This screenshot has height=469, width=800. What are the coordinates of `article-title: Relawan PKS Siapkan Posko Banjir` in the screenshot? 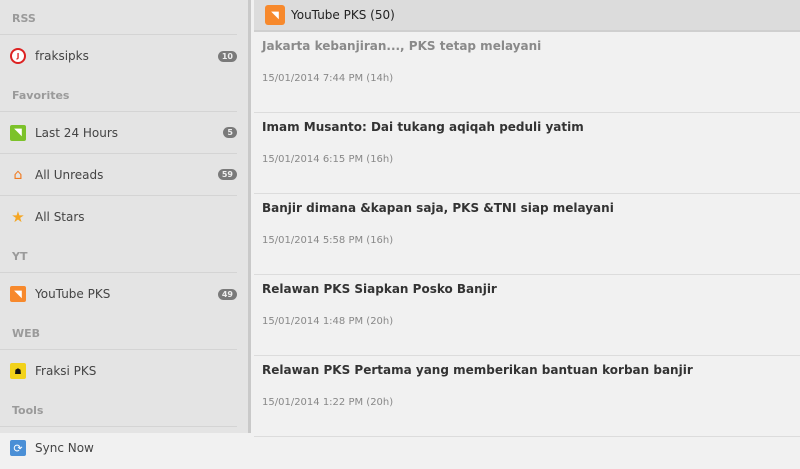 It's located at (379, 289).